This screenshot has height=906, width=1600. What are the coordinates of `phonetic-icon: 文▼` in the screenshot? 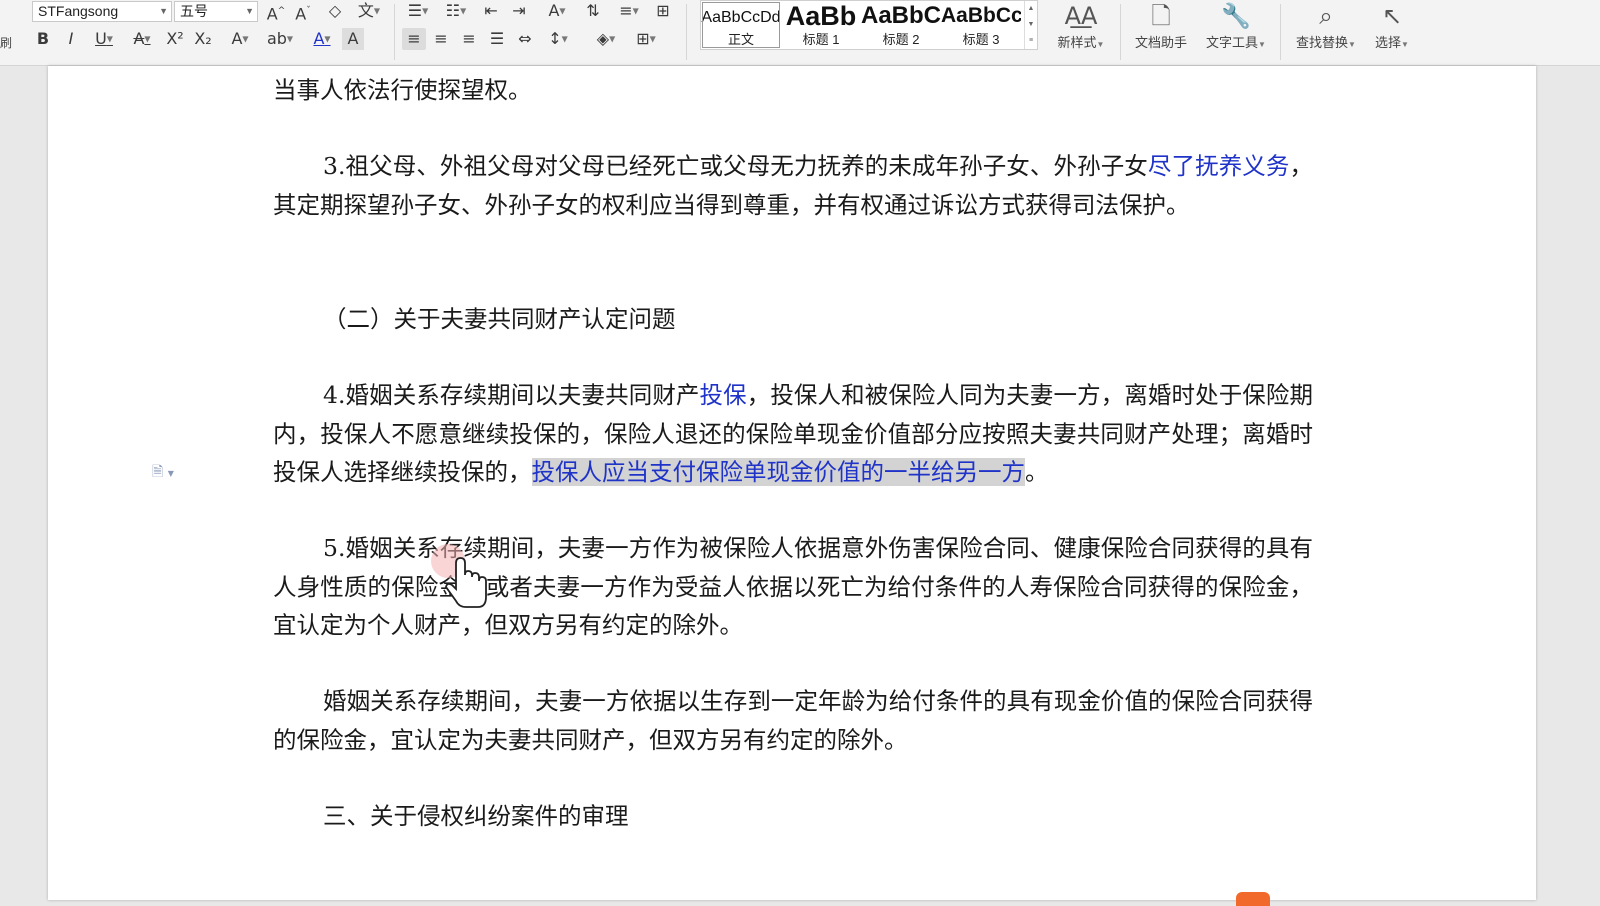 It's located at (369, 11).